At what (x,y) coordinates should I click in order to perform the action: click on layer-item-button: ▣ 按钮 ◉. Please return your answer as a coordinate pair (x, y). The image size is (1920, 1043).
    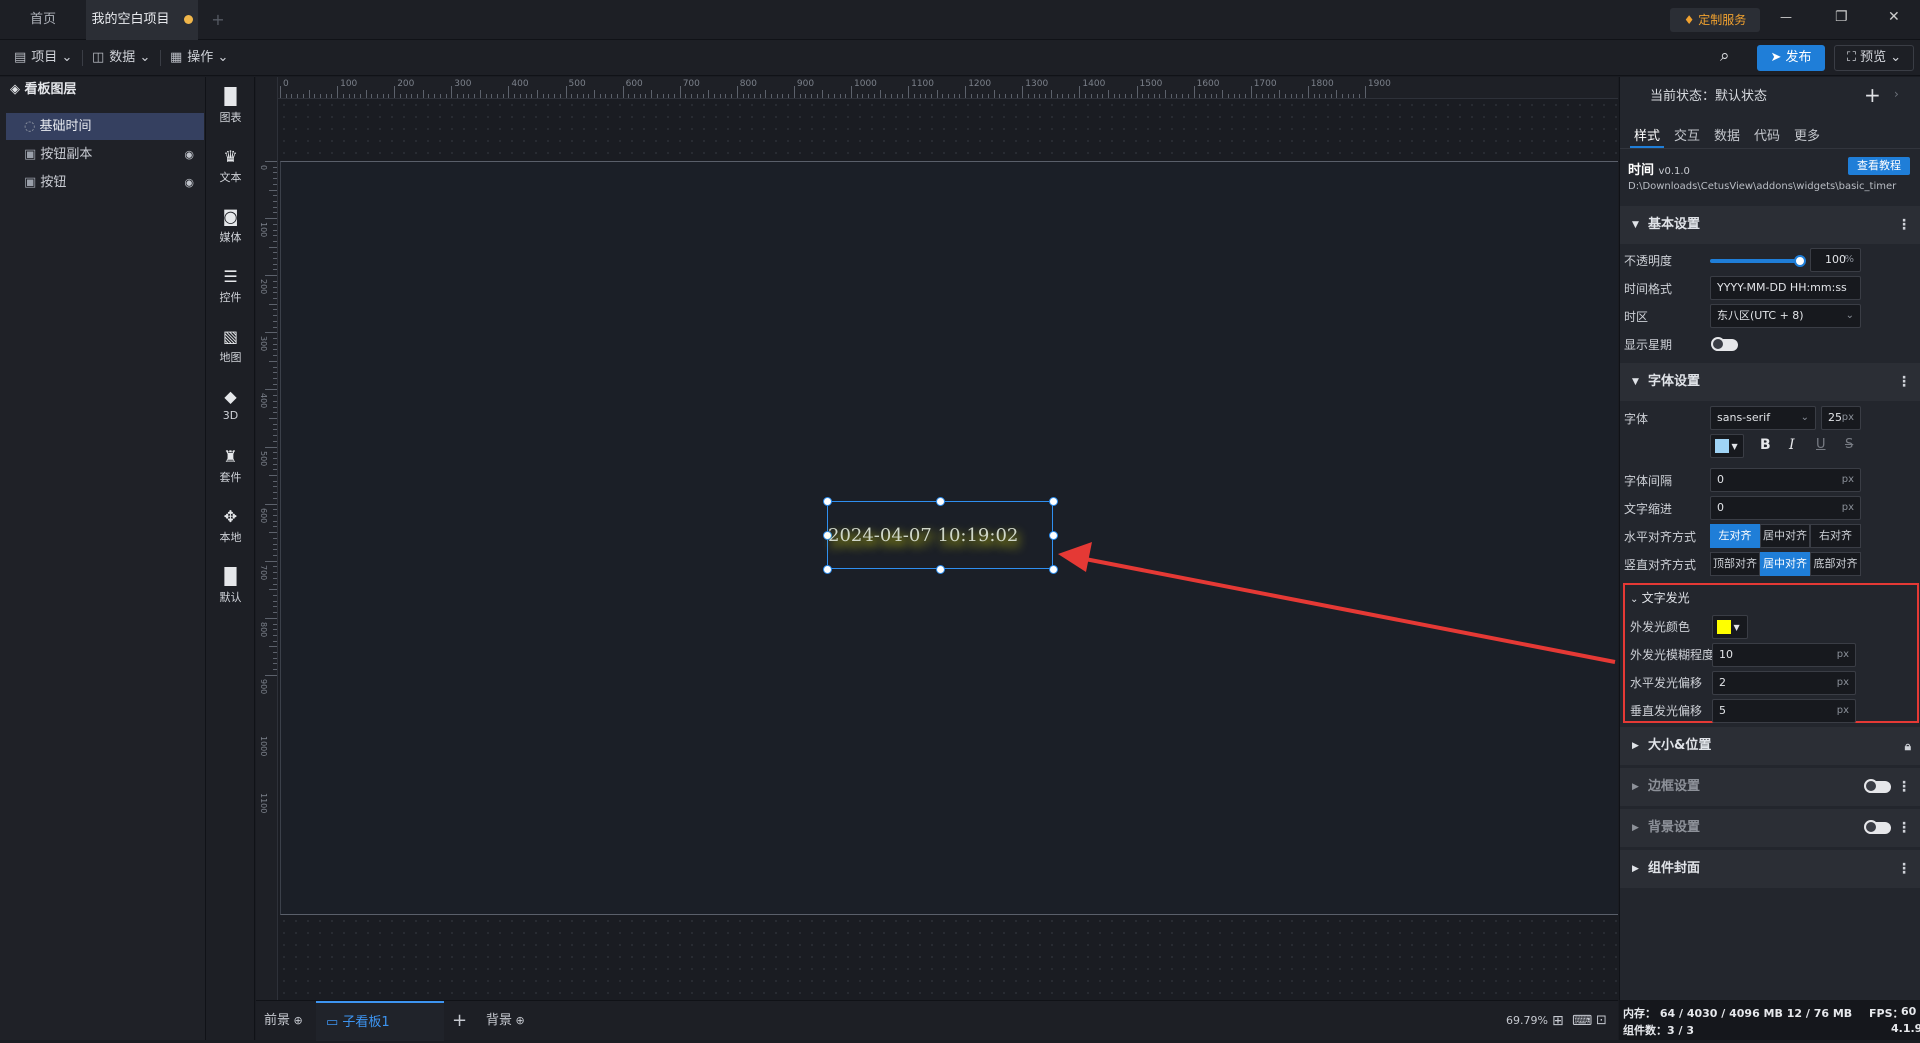
    Looking at the image, I should click on (105, 182).